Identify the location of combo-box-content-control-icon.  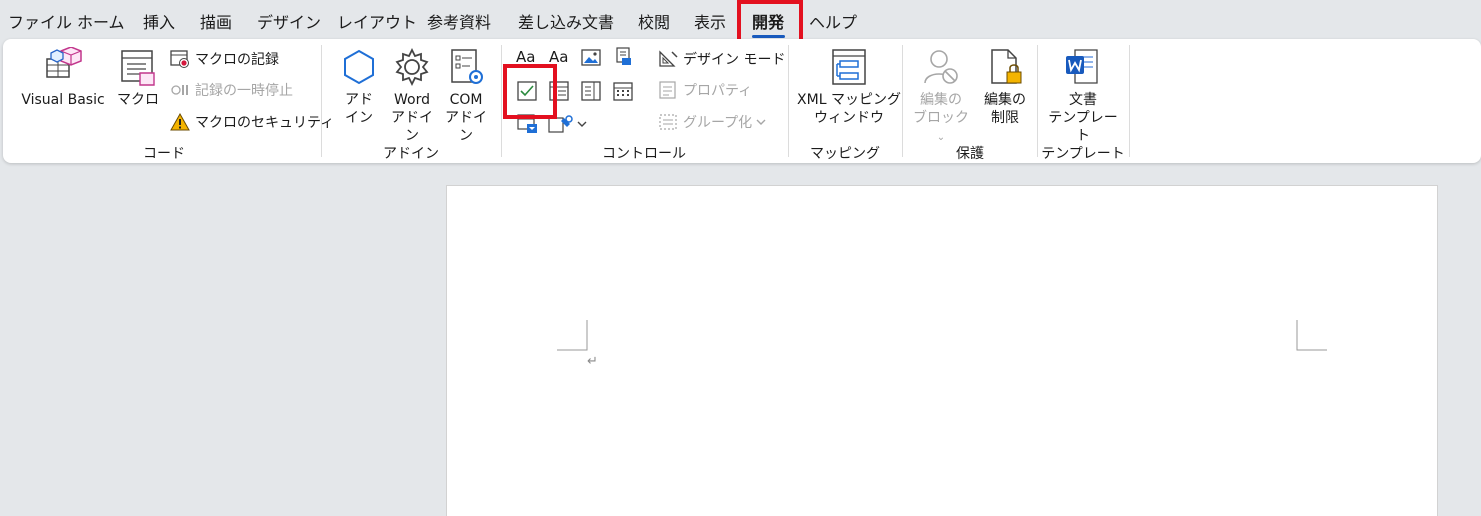
(559, 91).